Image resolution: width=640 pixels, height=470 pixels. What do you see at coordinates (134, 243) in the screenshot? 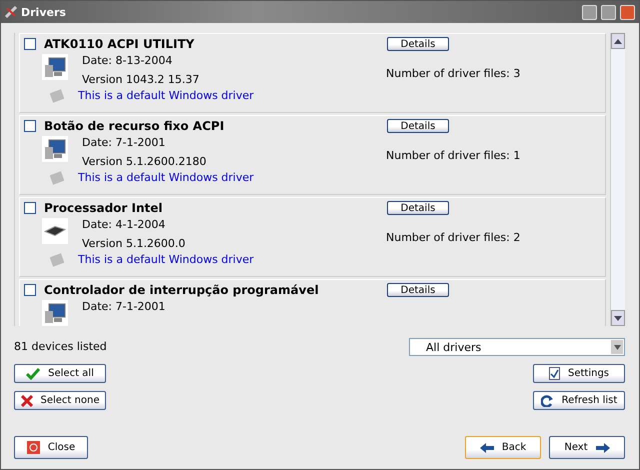
I see `driver-version: Version 5.1.2600.0` at bounding box center [134, 243].